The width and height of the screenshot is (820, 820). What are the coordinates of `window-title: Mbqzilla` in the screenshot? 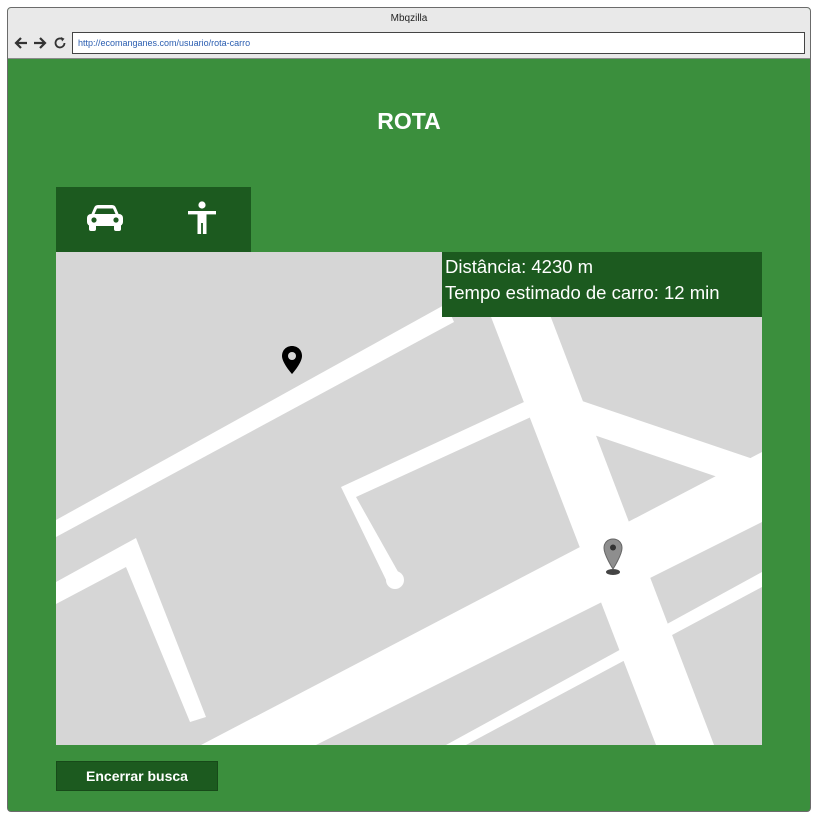 It's located at (409, 18).